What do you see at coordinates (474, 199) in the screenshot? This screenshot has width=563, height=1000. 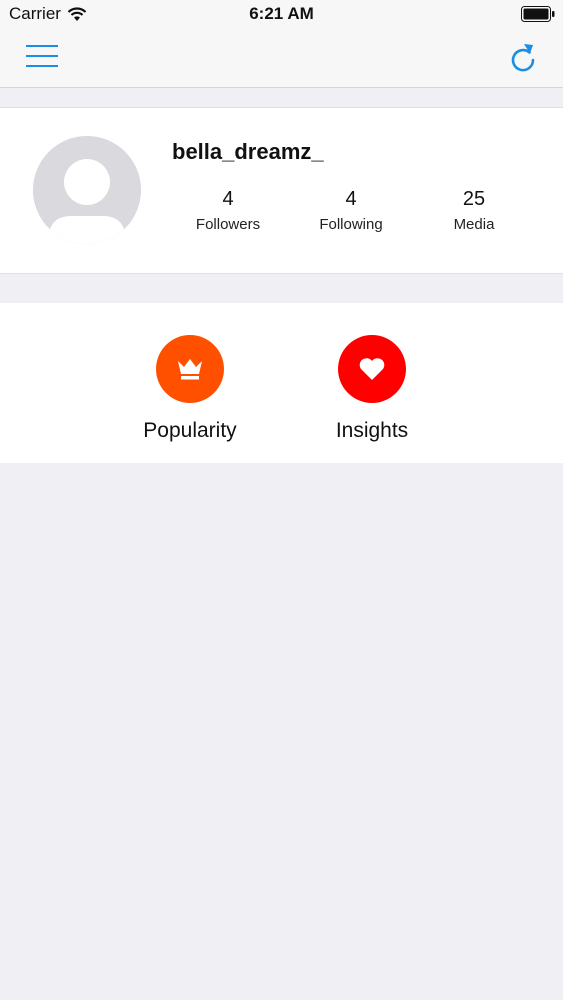 I see `media-count: 25` at bounding box center [474, 199].